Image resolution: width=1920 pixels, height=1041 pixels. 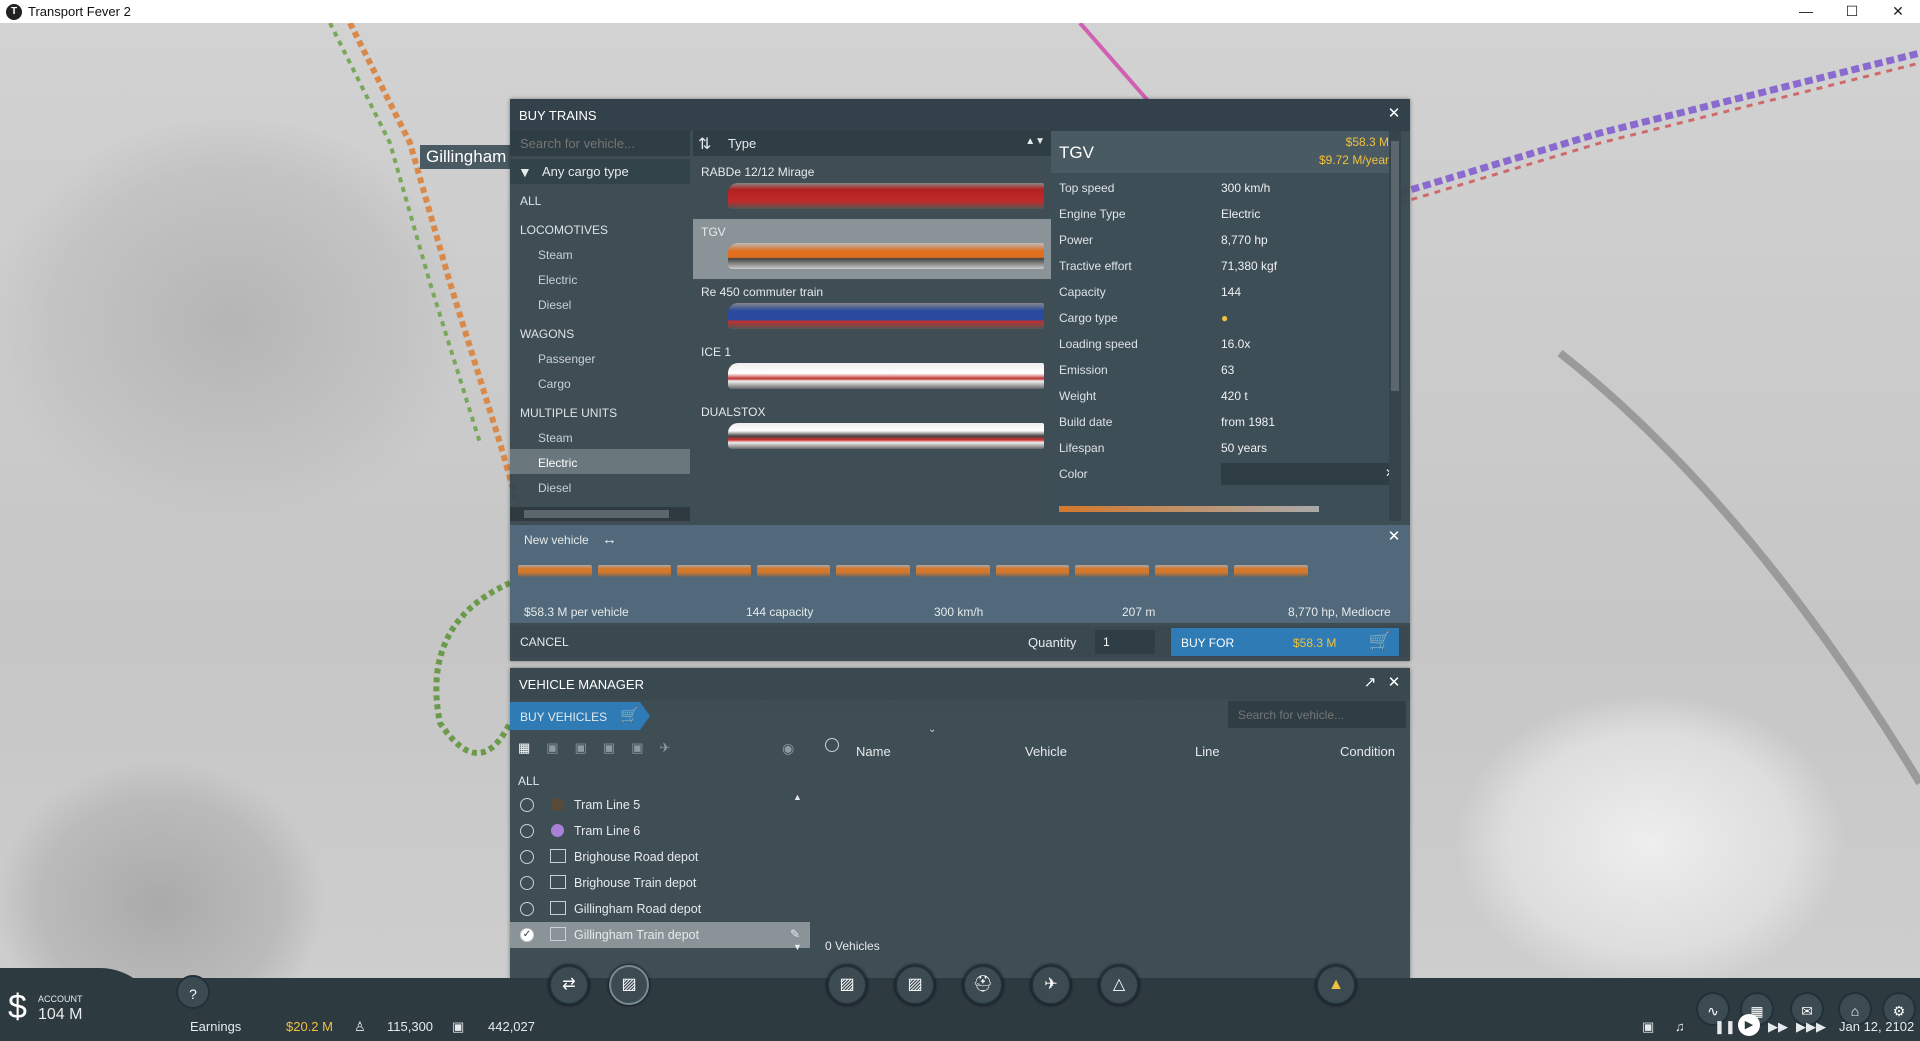 I want to click on check-icon: ✓, so click(x=527, y=935).